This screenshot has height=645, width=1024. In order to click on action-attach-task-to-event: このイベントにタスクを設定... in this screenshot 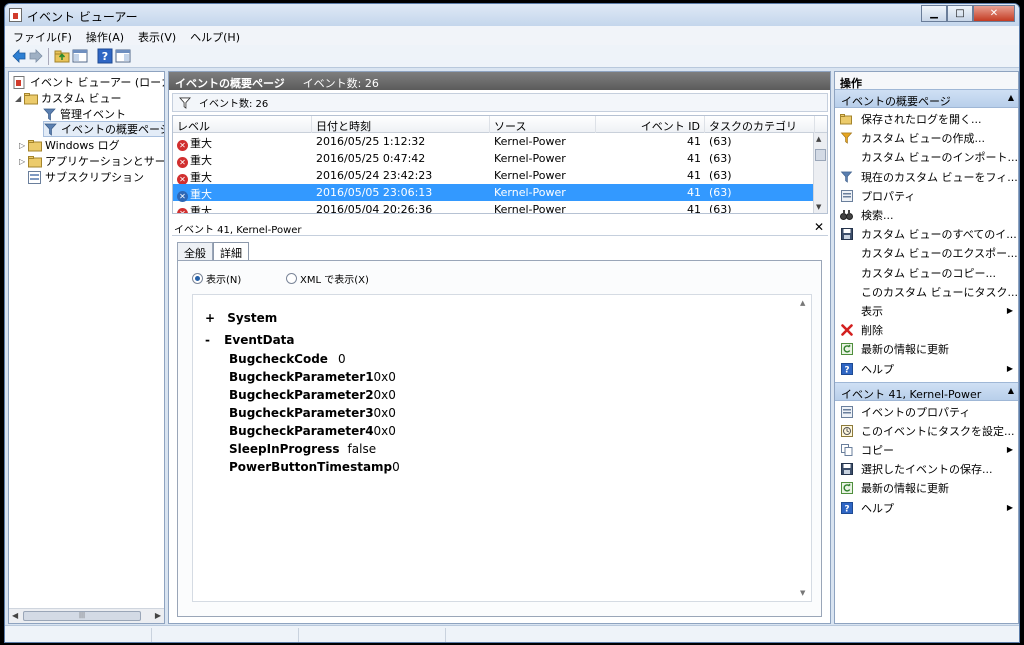, I will do `click(926, 430)`.